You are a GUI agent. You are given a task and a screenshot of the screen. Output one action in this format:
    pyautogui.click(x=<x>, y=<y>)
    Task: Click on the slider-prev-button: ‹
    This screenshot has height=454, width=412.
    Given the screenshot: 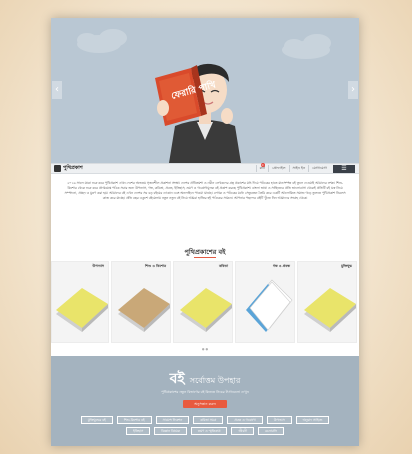 What is the action you would take?
    pyautogui.click(x=57, y=90)
    